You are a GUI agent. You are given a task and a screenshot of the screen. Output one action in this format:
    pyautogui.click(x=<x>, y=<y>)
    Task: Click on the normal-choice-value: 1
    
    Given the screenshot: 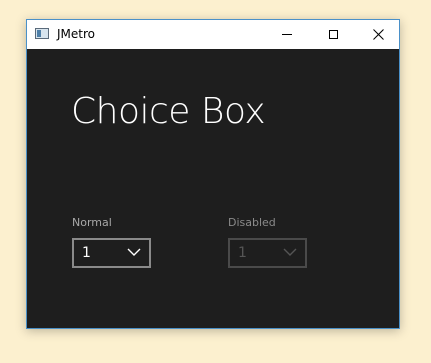 What is the action you would take?
    pyautogui.click(x=86, y=253)
    